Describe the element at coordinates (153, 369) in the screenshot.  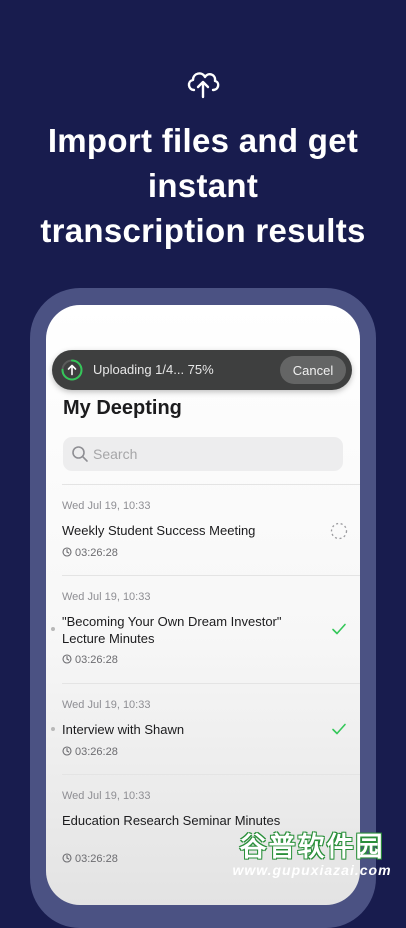
I see `upload-status: Uploading 1/4... 75%` at that location.